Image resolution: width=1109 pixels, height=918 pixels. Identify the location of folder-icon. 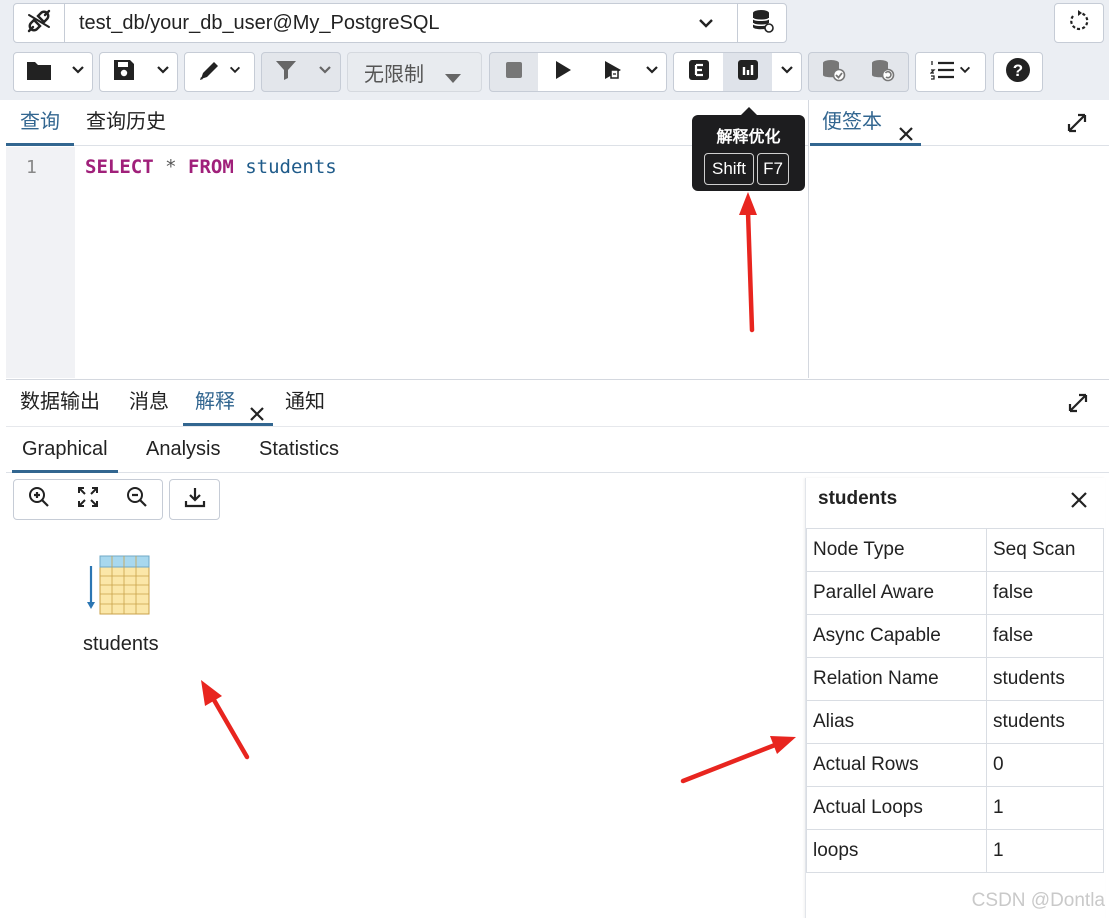
(39, 72).